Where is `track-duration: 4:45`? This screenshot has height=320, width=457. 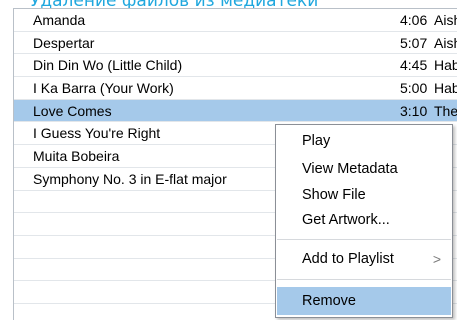
track-duration: 4:45 is located at coordinates (414, 65).